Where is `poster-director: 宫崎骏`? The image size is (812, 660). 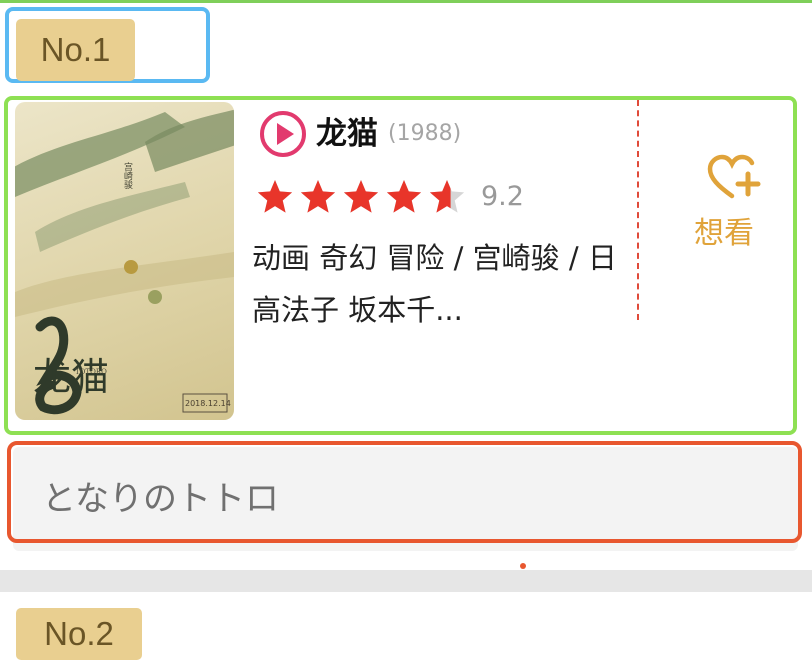
poster-director: 宫崎骏 is located at coordinates (127, 175).